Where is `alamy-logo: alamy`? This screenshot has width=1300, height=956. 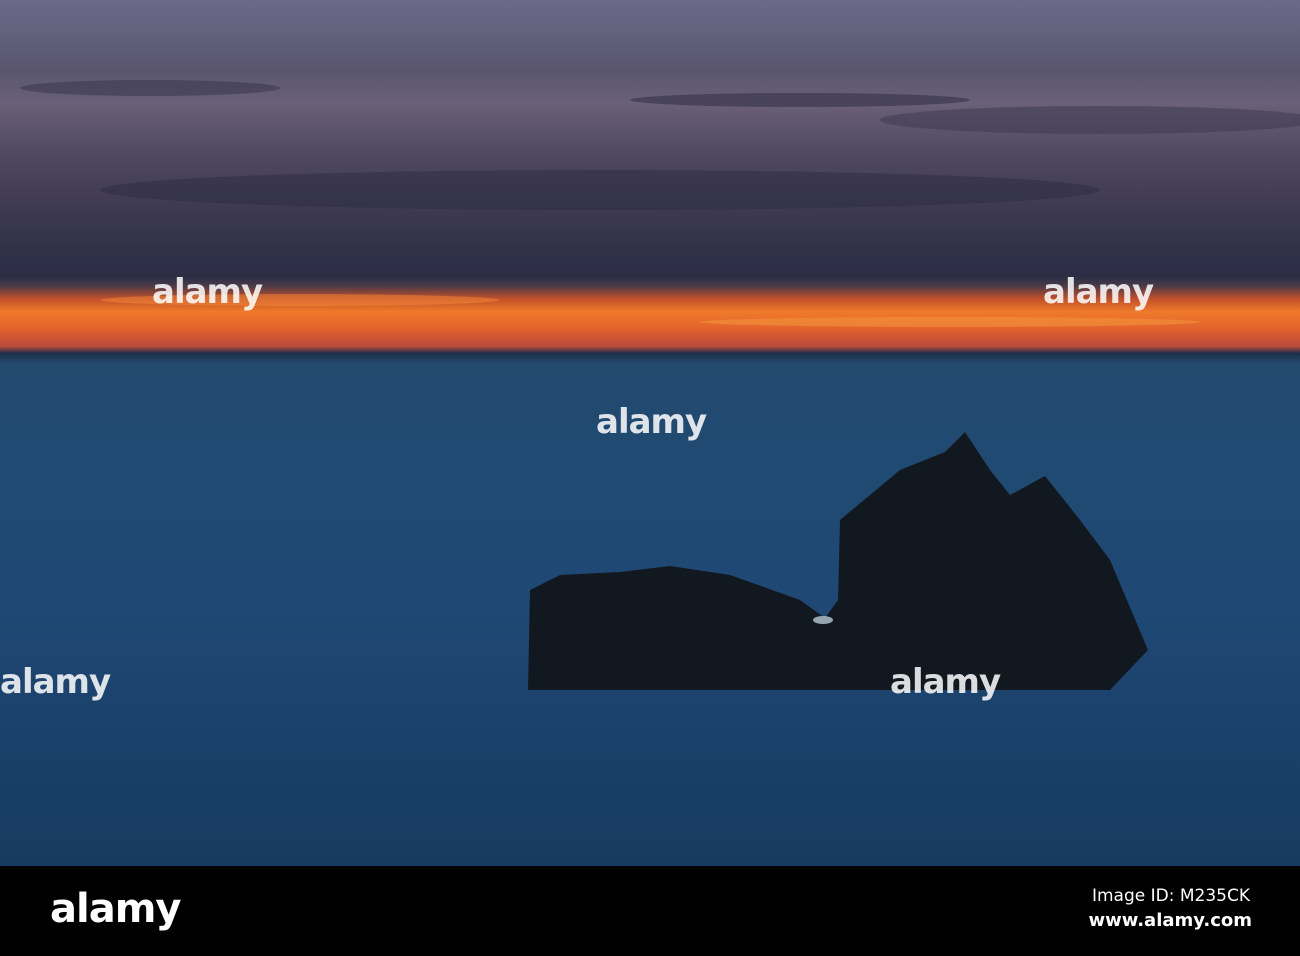
alamy-logo: alamy is located at coordinates (115, 909).